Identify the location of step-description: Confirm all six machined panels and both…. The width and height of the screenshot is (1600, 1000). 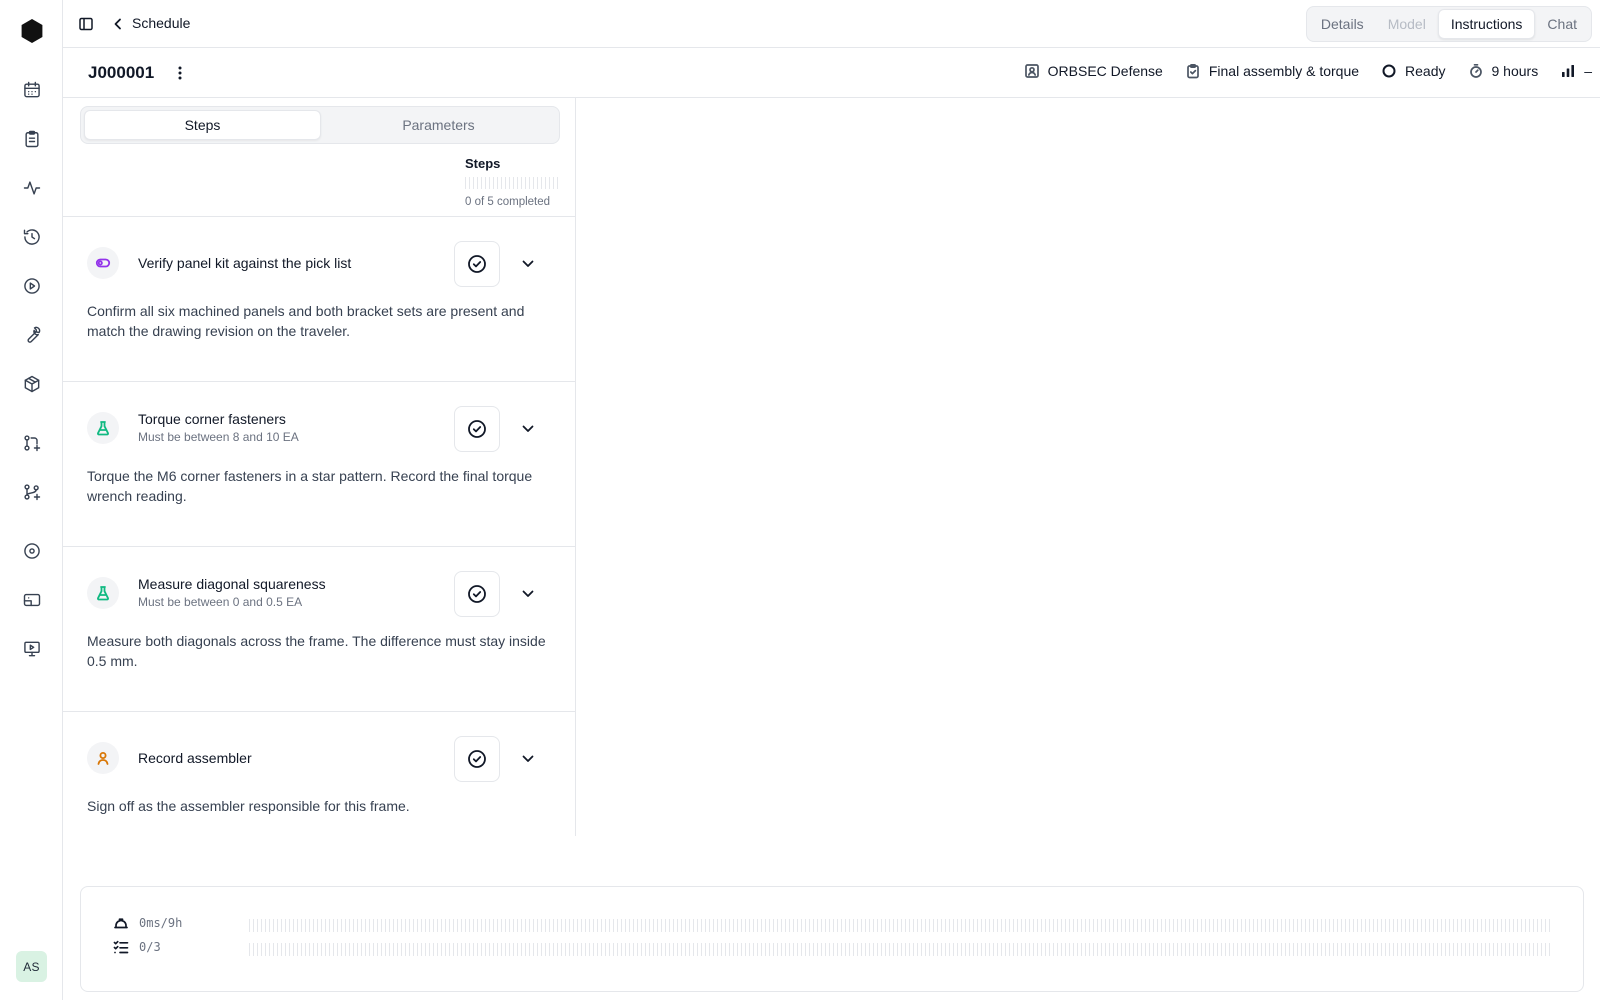
(306, 321).